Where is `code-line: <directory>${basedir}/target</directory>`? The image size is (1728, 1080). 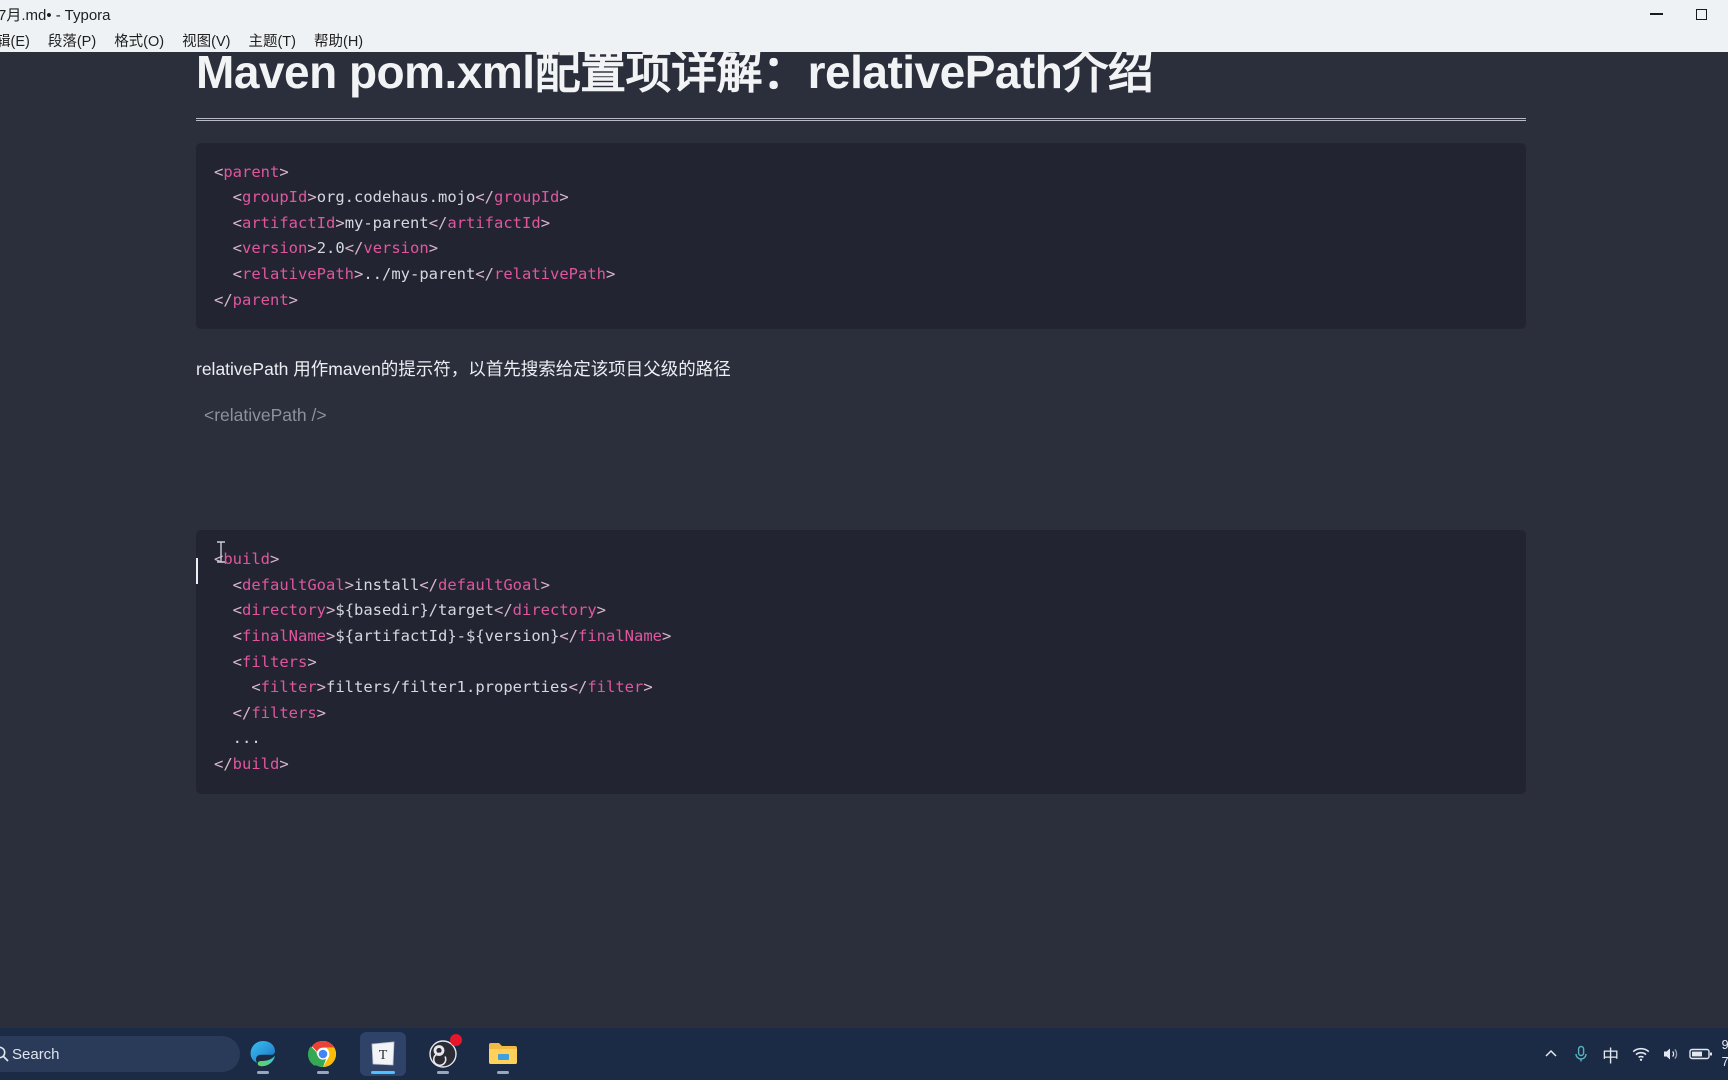 code-line: <directory>${basedir}/target</directory> is located at coordinates (861, 611).